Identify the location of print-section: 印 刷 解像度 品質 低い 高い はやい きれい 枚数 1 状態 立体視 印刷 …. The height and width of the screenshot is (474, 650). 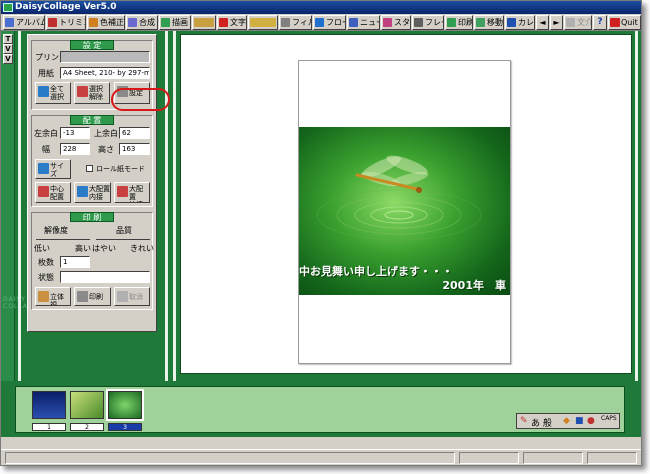
(92, 261).